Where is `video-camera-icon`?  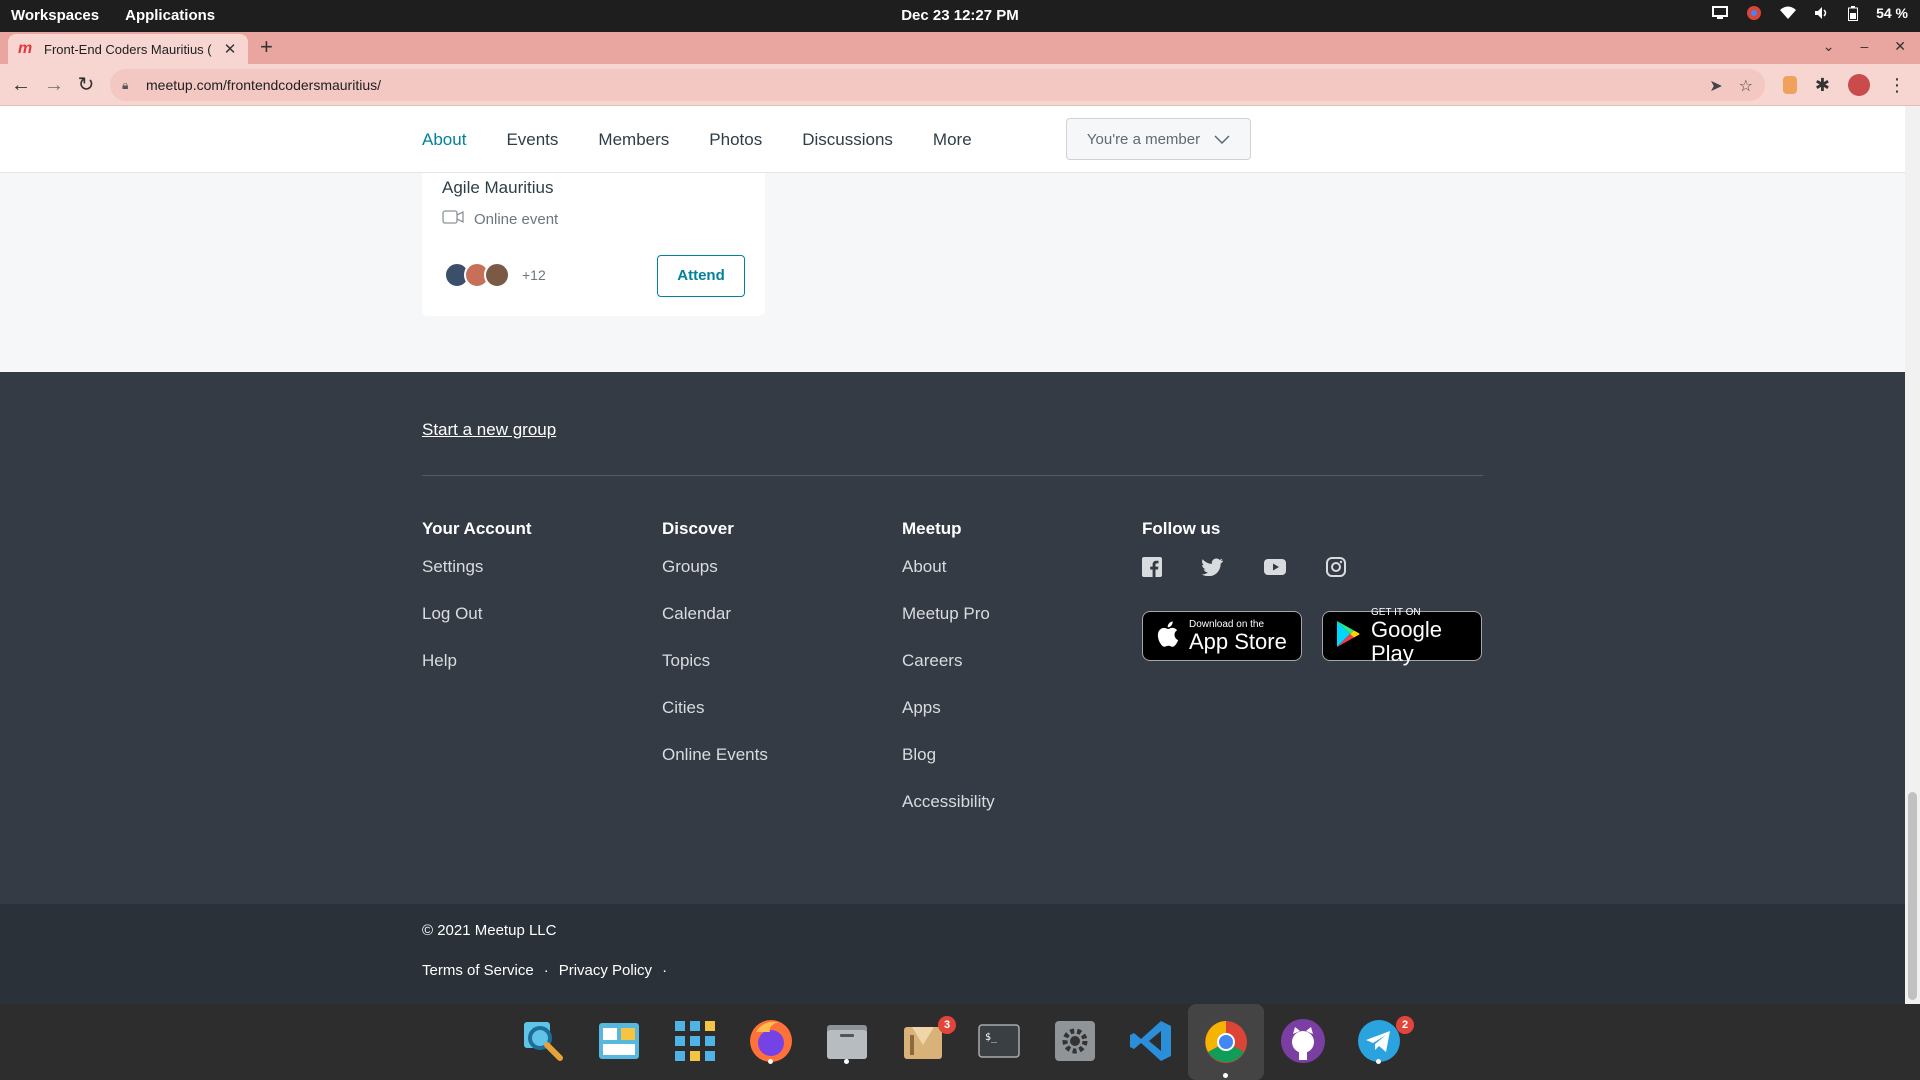
video-camera-icon is located at coordinates (453, 219).